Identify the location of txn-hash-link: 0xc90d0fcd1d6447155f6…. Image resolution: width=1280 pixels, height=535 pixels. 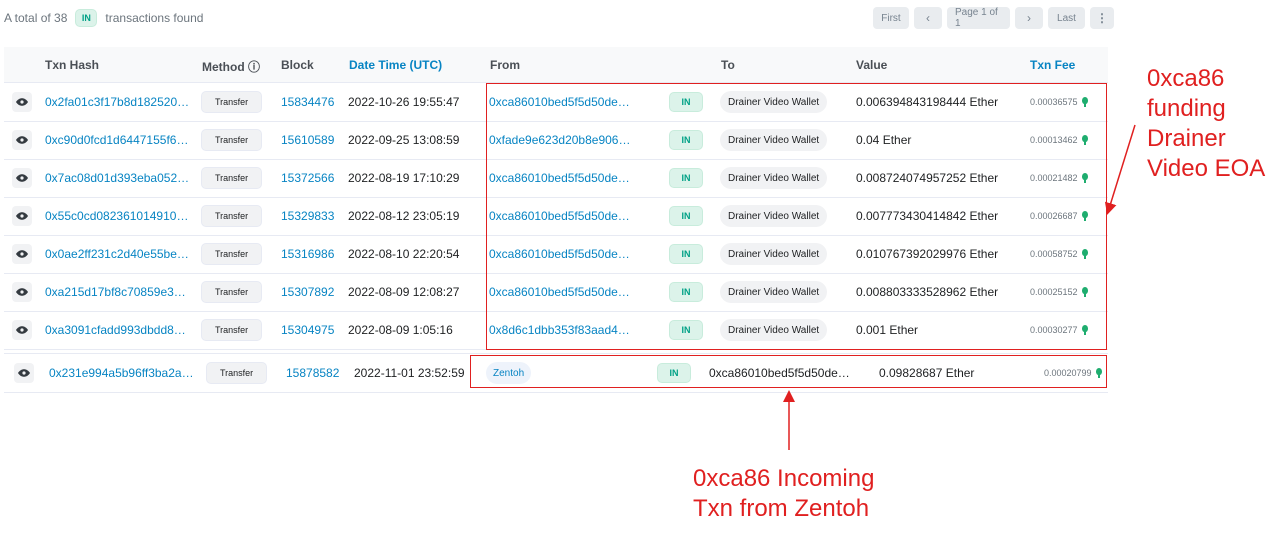
(116, 140).